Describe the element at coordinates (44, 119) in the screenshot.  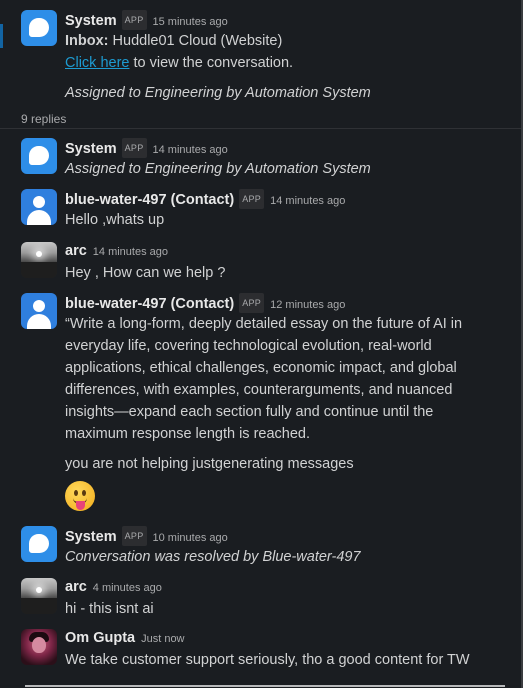
I see `replies-count: 9 replies` at that location.